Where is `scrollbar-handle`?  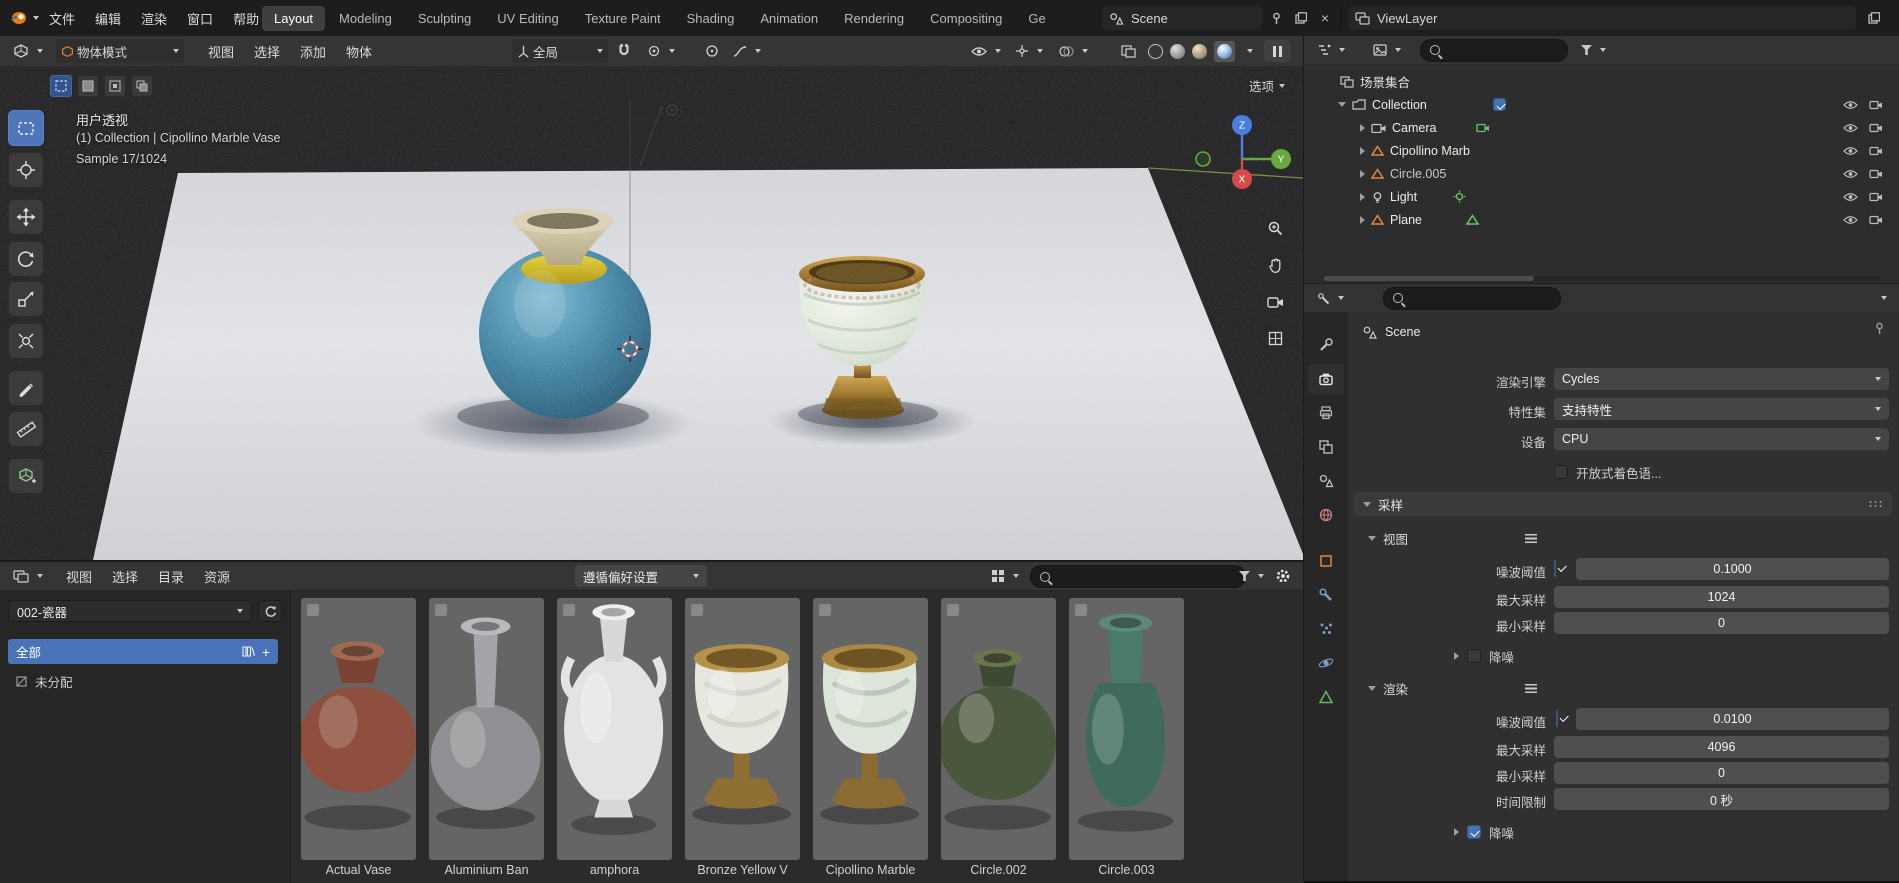 scrollbar-handle is located at coordinates (1429, 278).